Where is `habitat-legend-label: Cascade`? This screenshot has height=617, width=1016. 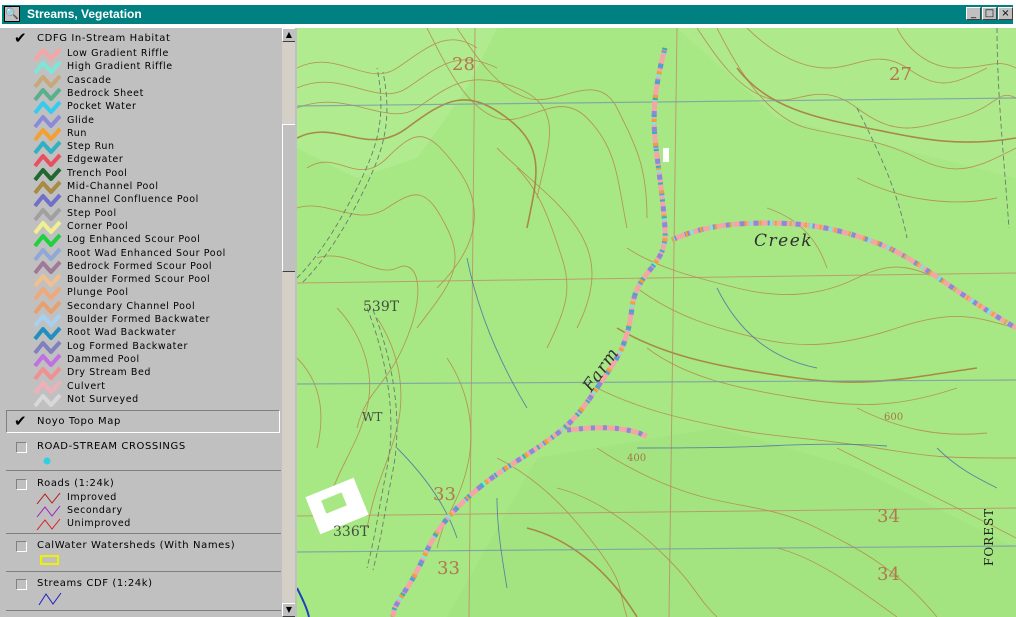 habitat-legend-label: Cascade is located at coordinates (89, 80).